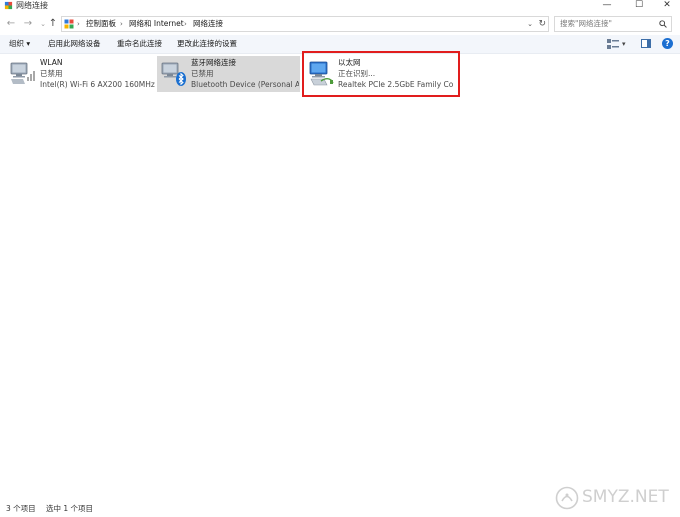 This screenshot has width=680, height=517. What do you see at coordinates (97, 84) in the screenshot?
I see `connection-device: Intel(R) Wi-Fi 6 AX200 160MHz` at bounding box center [97, 84].